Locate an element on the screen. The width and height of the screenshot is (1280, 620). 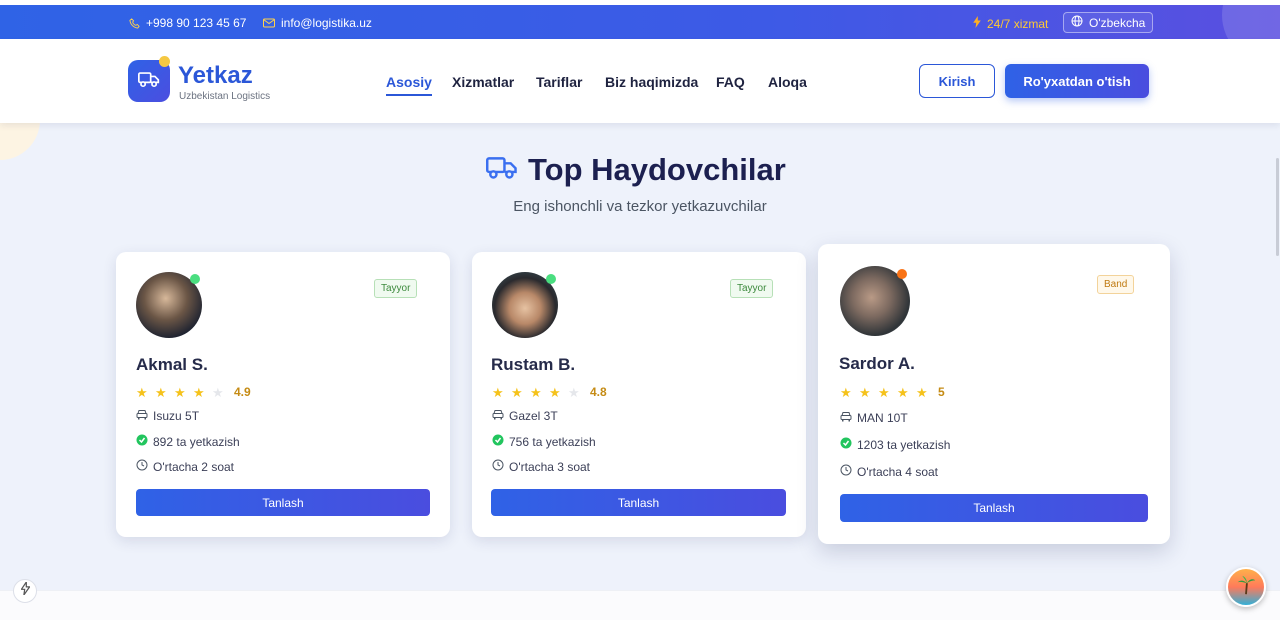
deliveries-info: 1203 ta yetkazish is located at coordinates (895, 444).